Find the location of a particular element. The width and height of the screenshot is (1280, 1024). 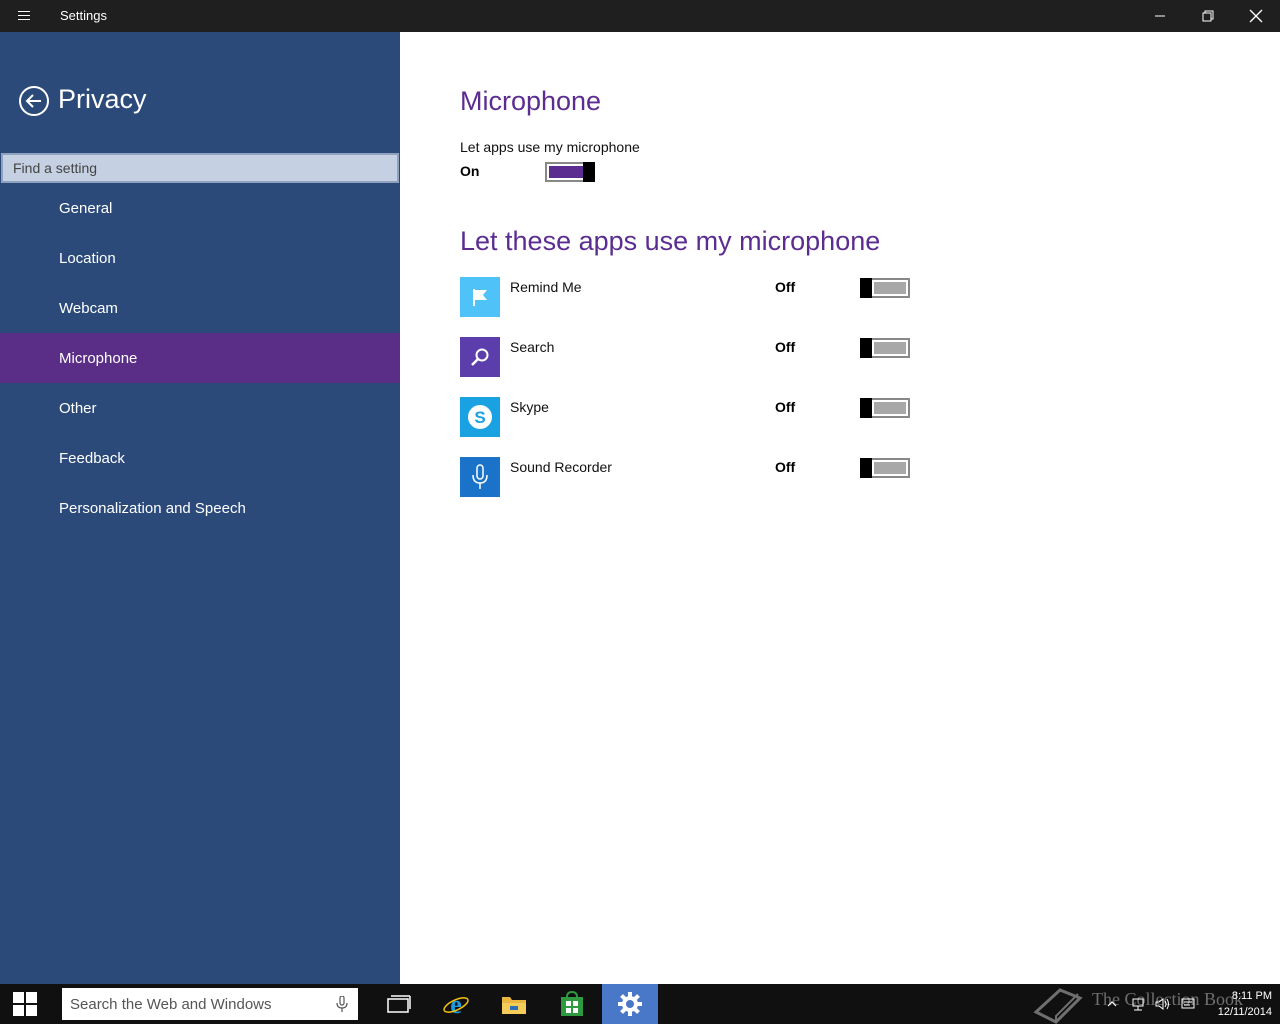

sidebar-item-label: Personalization and Speech is located at coordinates (152, 508).